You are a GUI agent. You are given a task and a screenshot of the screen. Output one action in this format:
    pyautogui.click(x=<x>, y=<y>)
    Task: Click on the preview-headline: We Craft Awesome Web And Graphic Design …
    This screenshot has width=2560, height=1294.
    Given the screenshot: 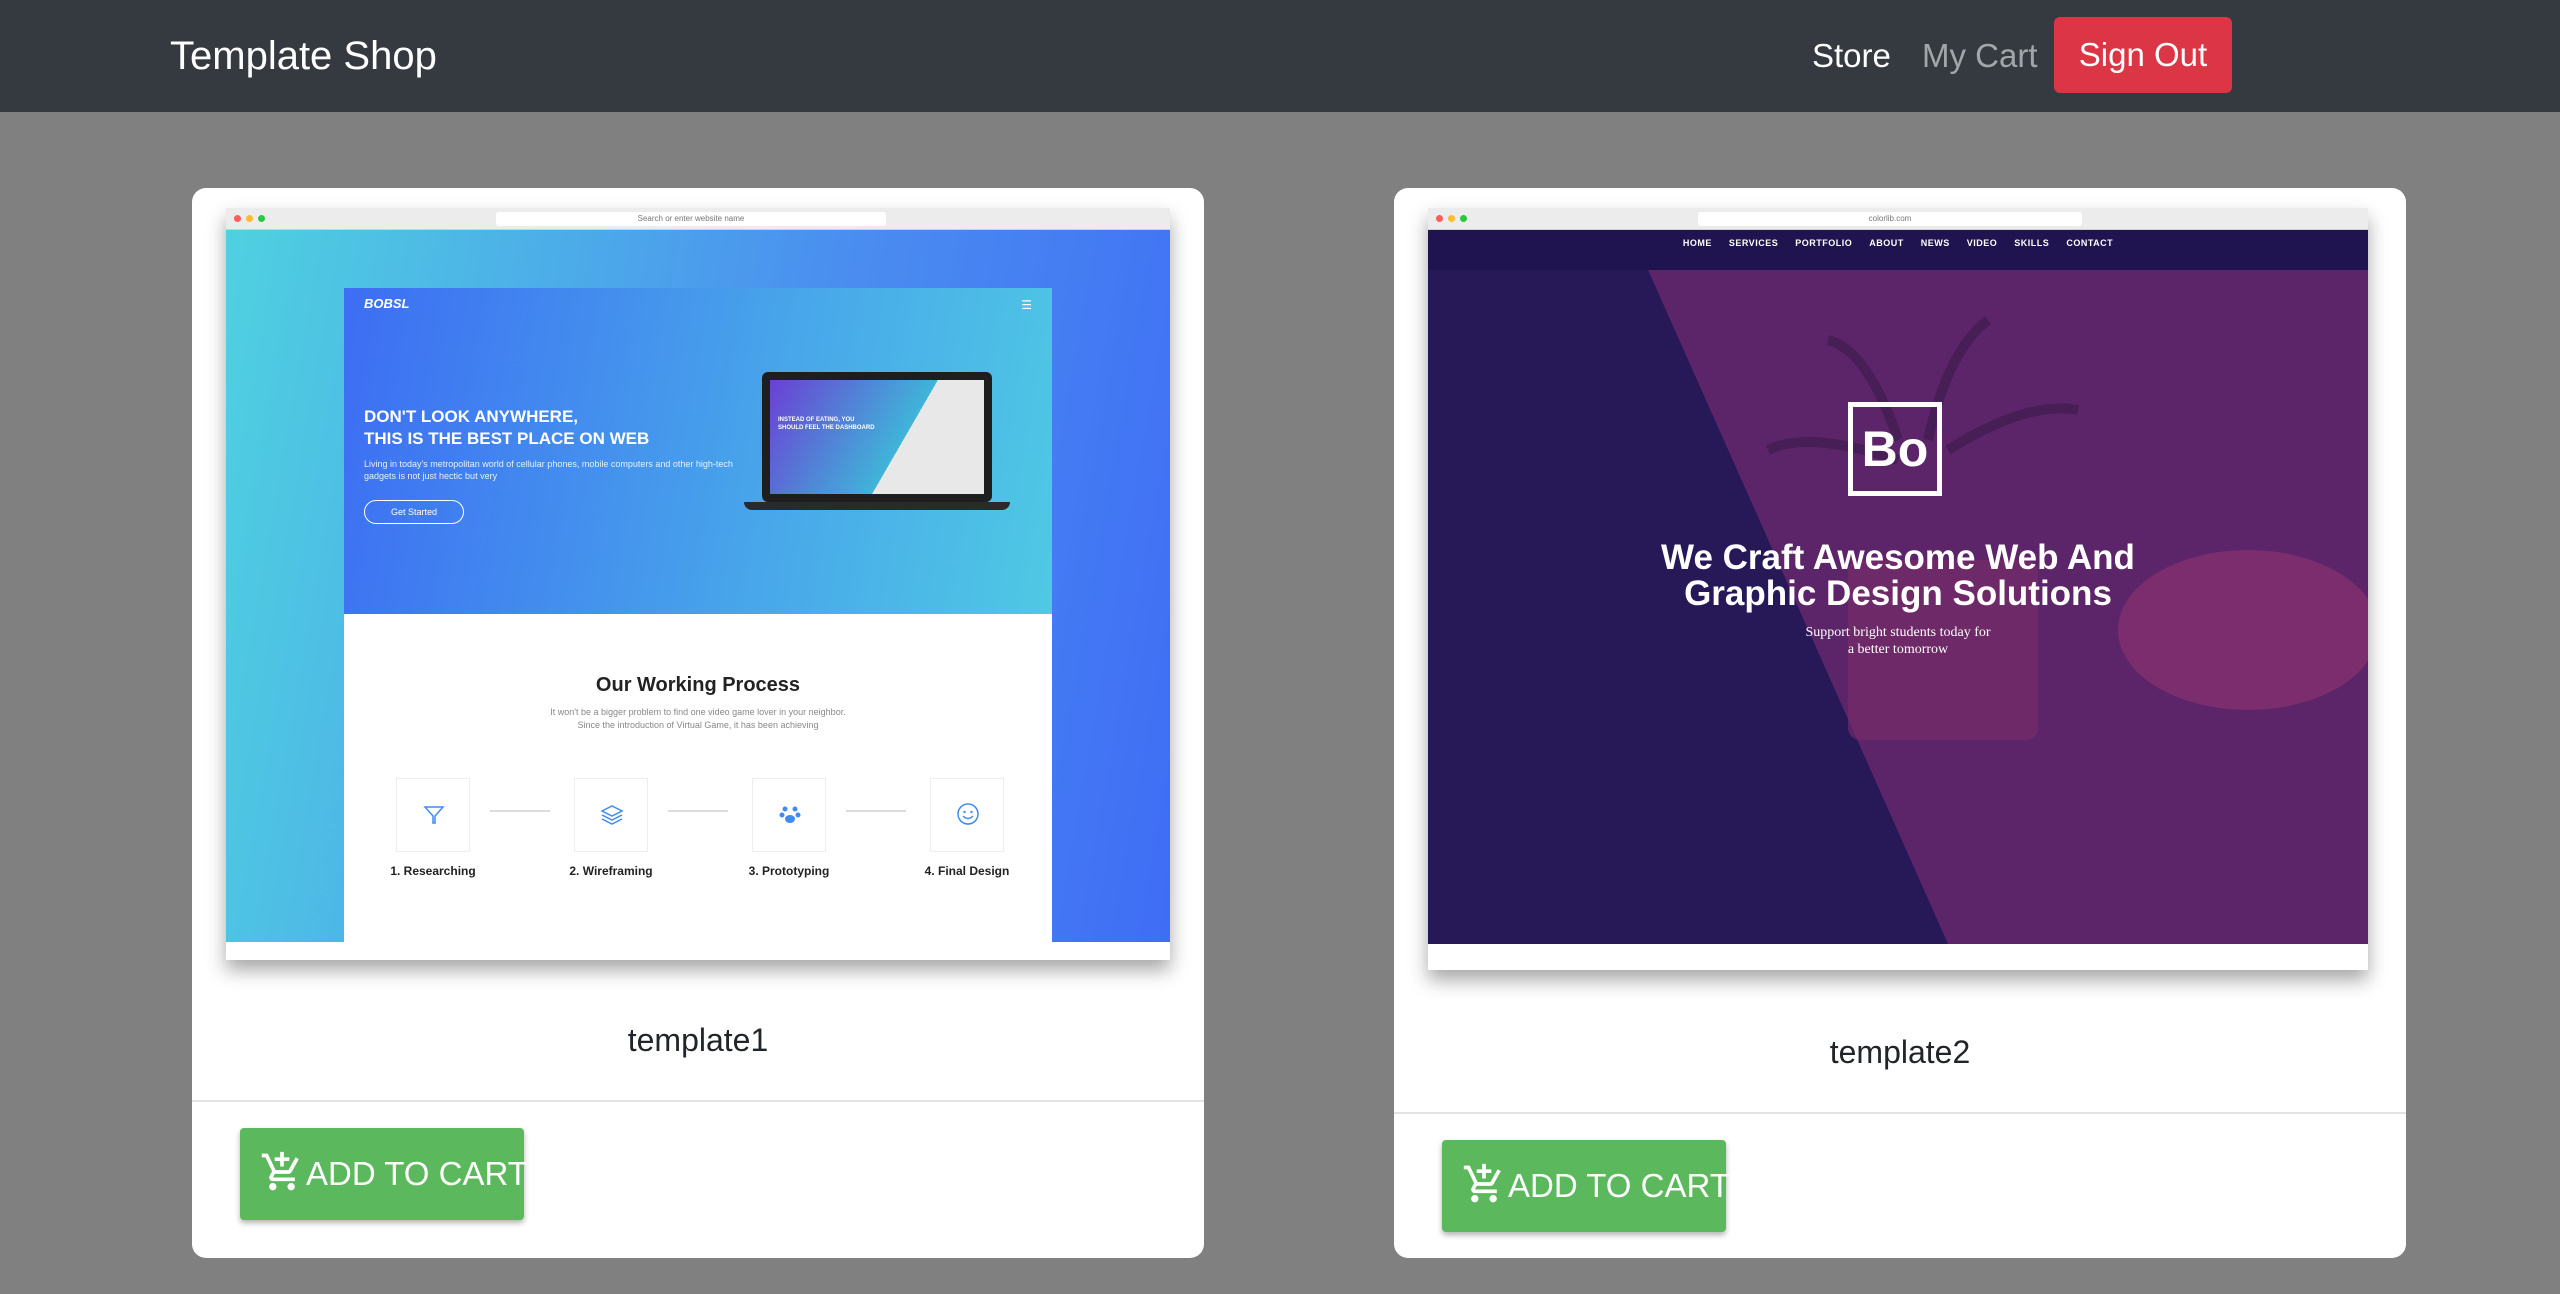 What is the action you would take?
    pyautogui.click(x=1898, y=576)
    